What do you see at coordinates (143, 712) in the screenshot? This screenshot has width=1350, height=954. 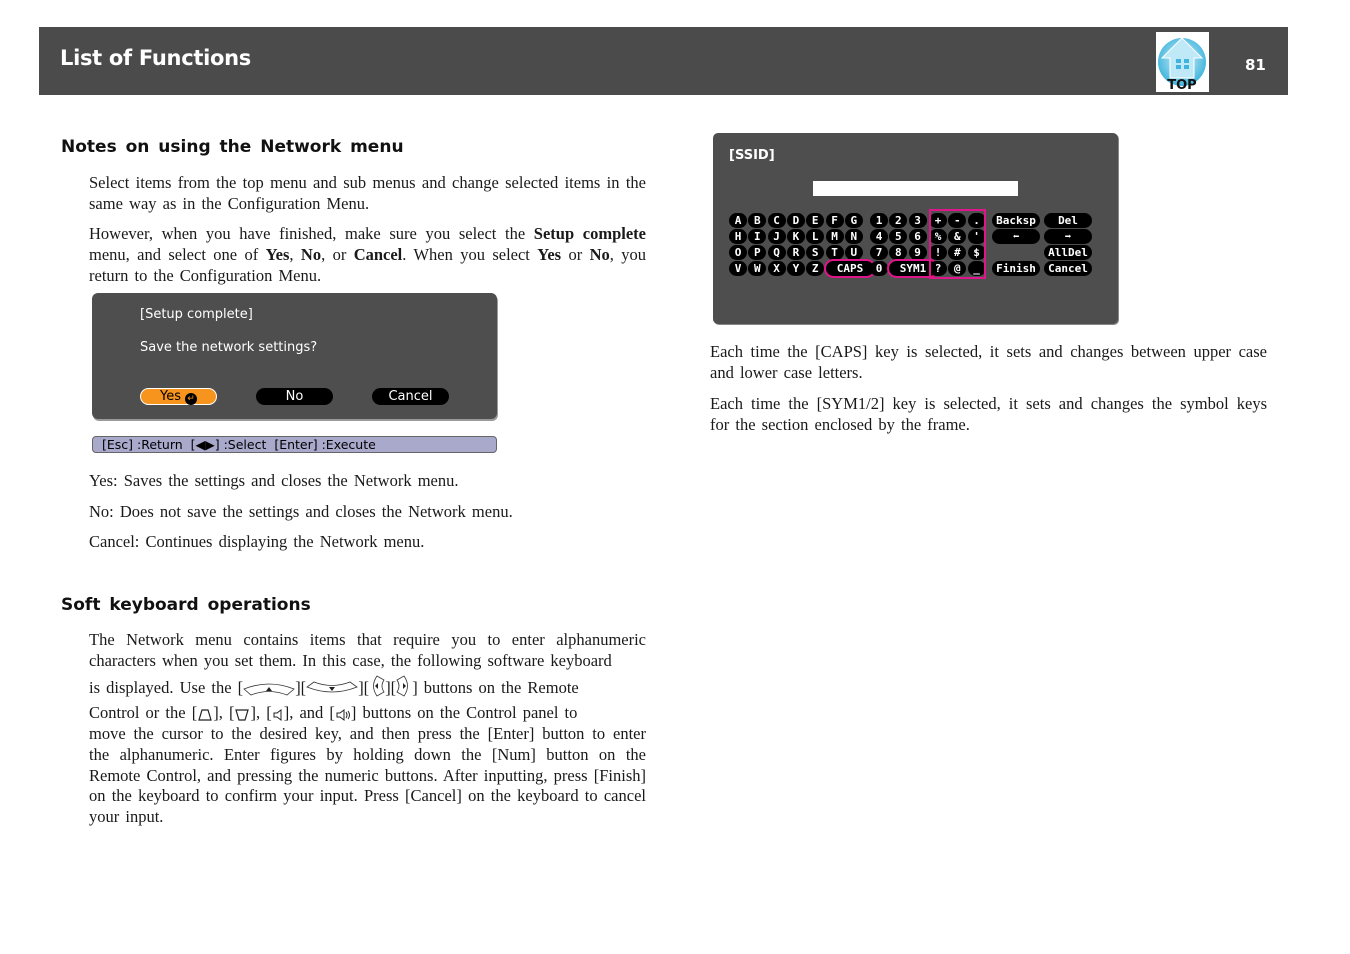 I see `text: Control or the [` at bounding box center [143, 712].